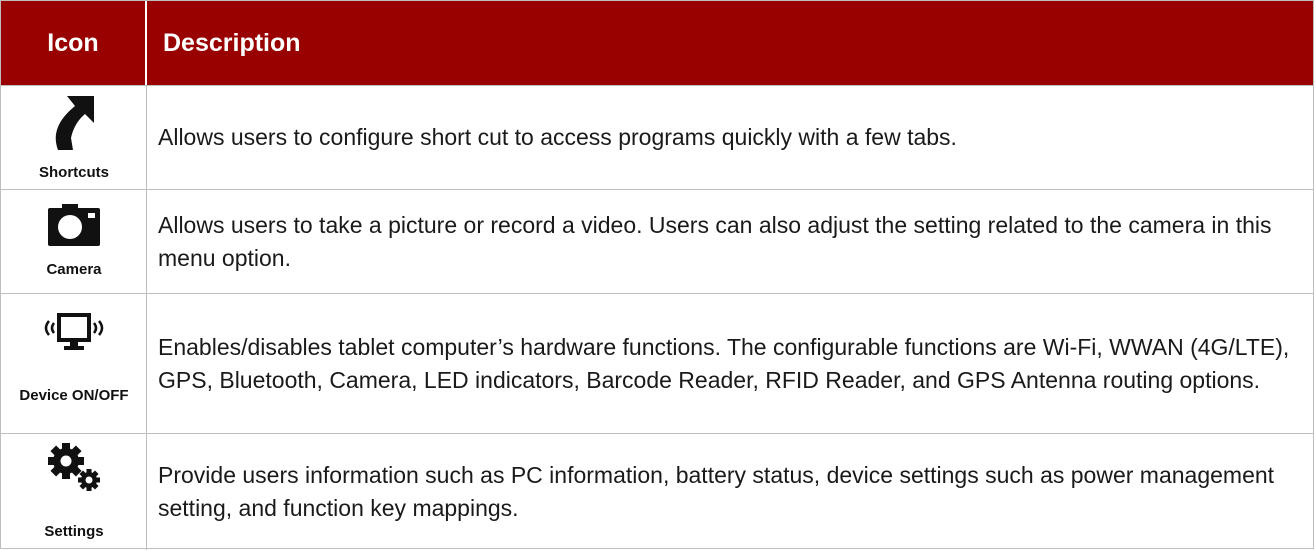 Image resolution: width=1316 pixels, height=551 pixels. What do you see at coordinates (74, 363) in the screenshot?
I see `icon-cell: Device ON/OFF` at bounding box center [74, 363].